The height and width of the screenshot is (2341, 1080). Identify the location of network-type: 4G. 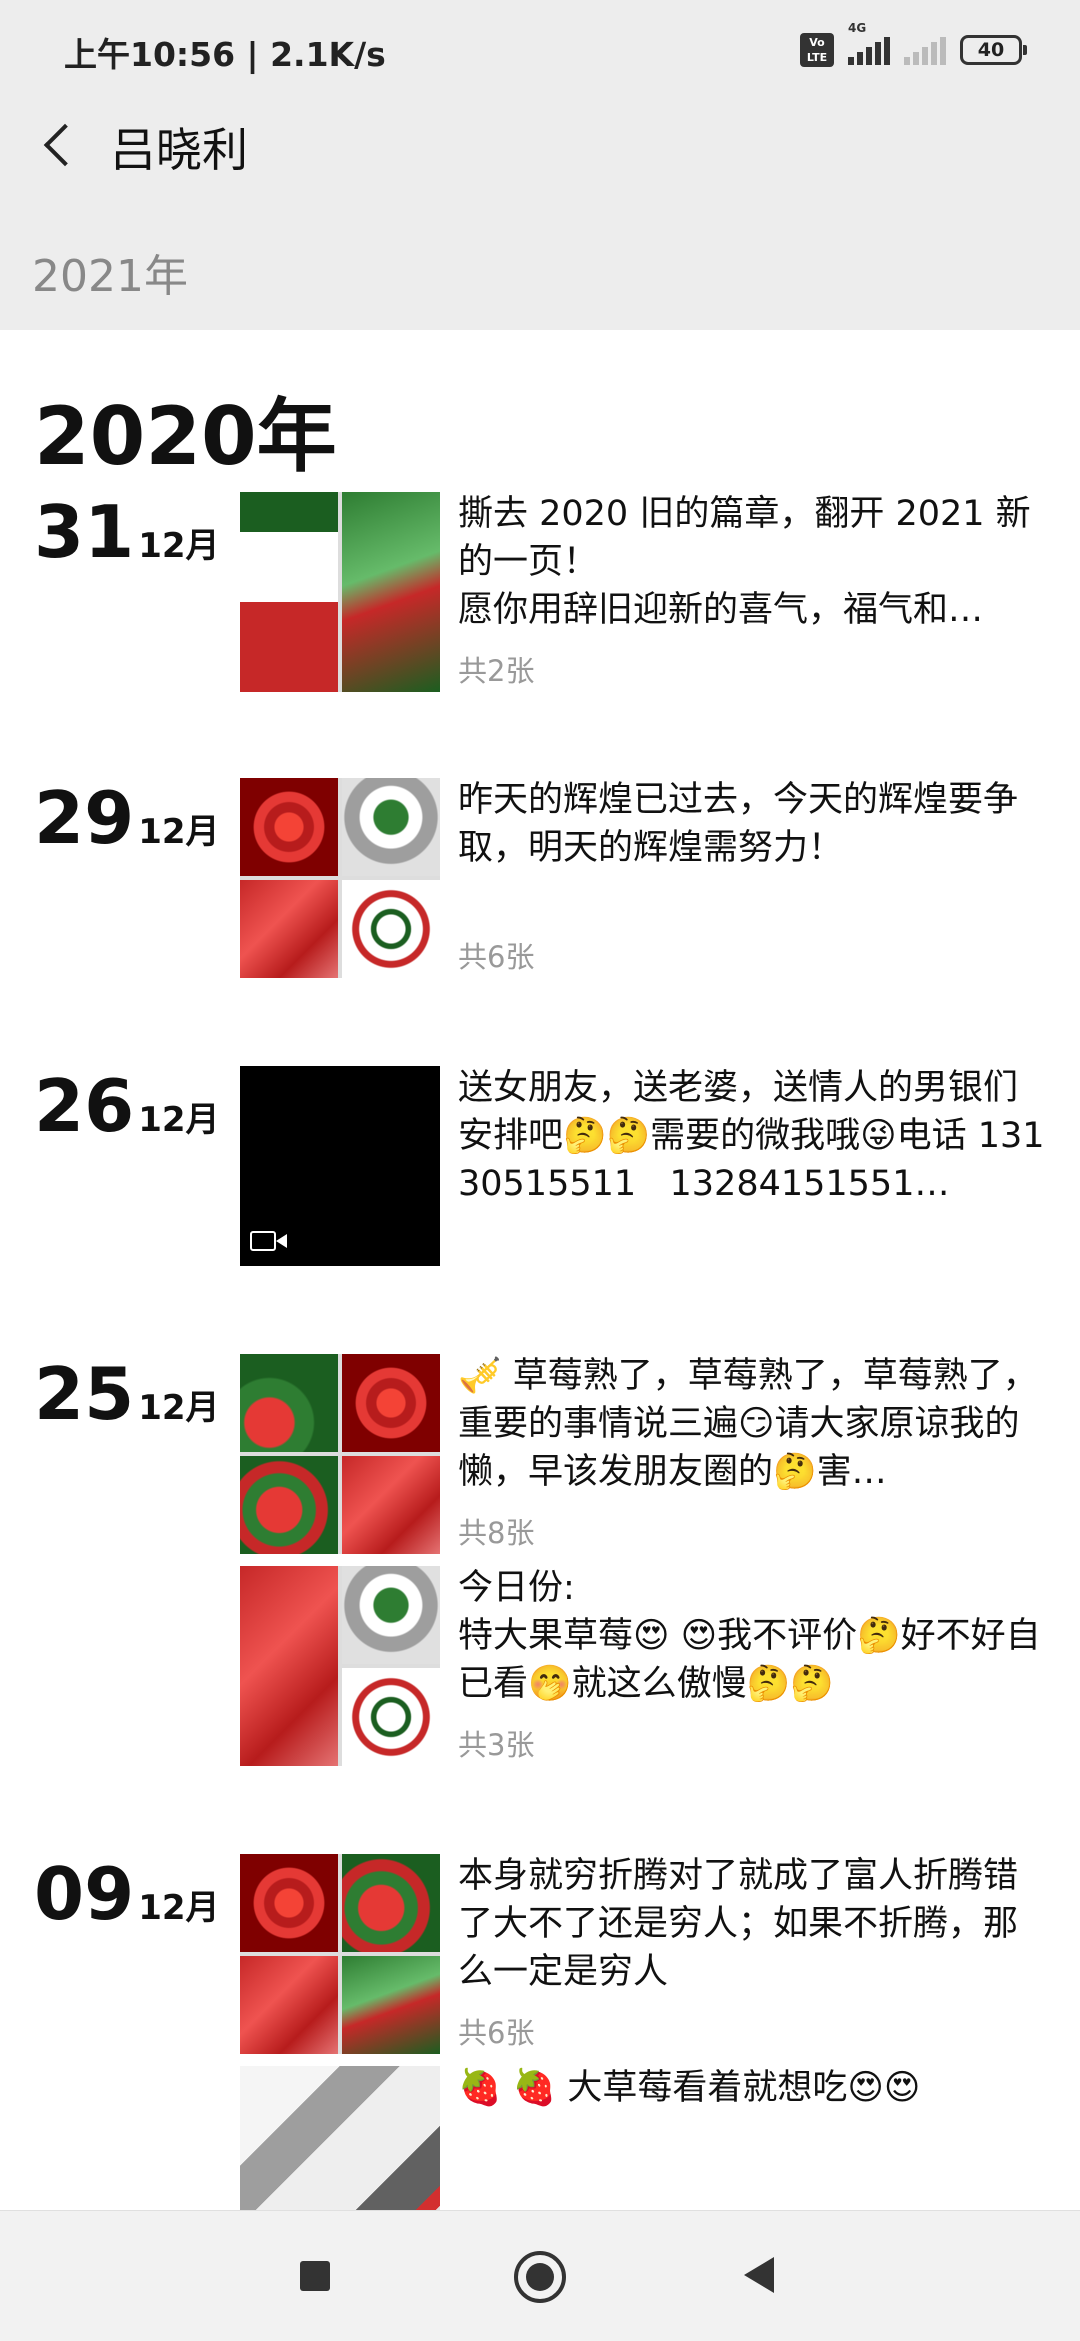
(857, 28).